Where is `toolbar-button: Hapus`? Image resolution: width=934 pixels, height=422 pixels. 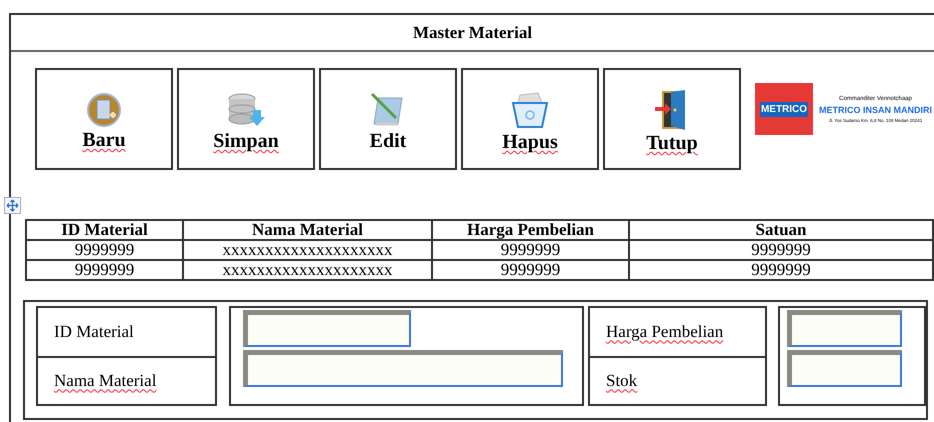 toolbar-button: Hapus is located at coordinates (530, 119).